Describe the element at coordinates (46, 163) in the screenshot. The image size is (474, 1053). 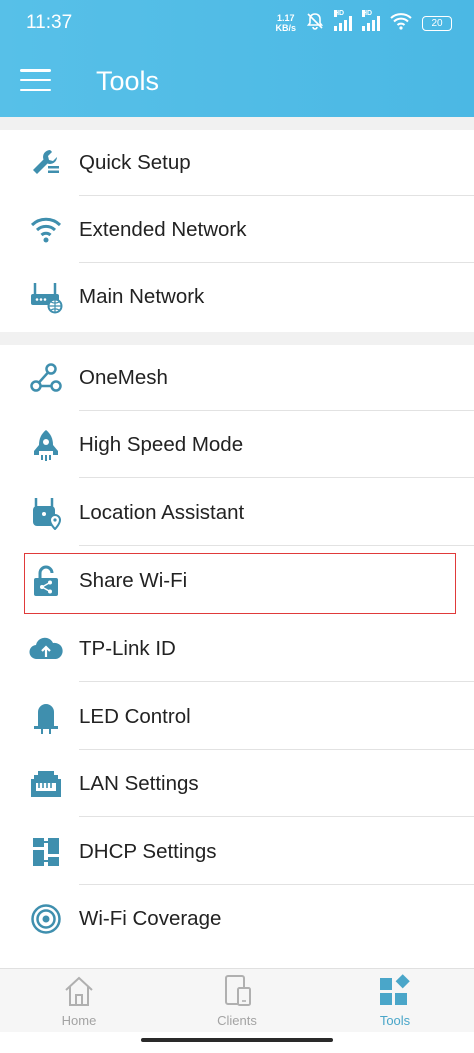
I see `wrench-icon` at that location.